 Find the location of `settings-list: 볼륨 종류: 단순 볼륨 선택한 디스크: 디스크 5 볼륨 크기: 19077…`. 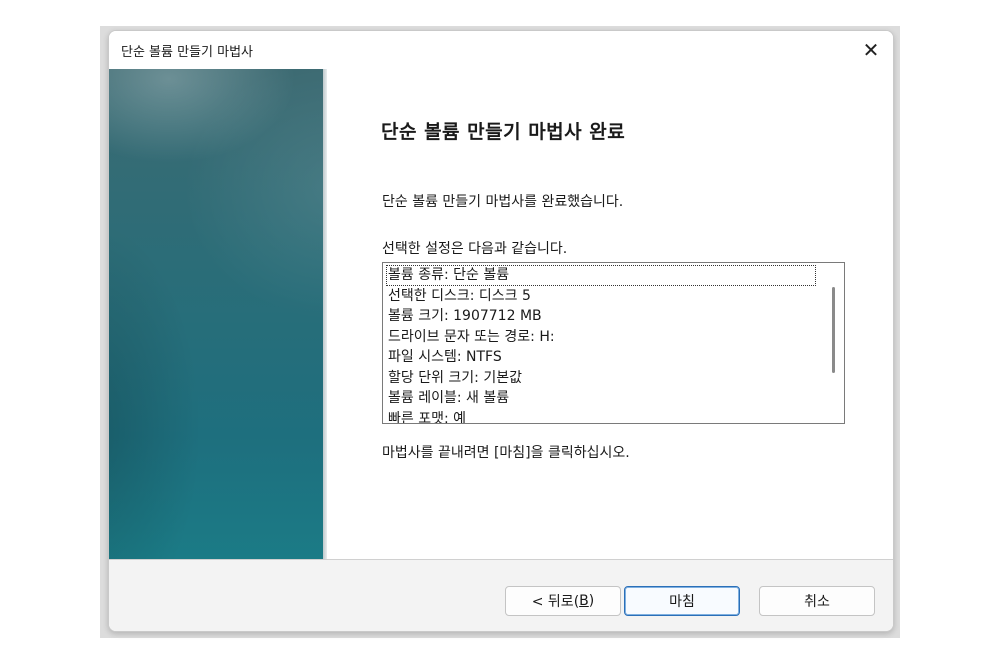

settings-list: 볼륨 종류: 단순 볼륨 선택한 디스크: 디스크 5 볼륨 크기: 19077… is located at coordinates (601, 344).